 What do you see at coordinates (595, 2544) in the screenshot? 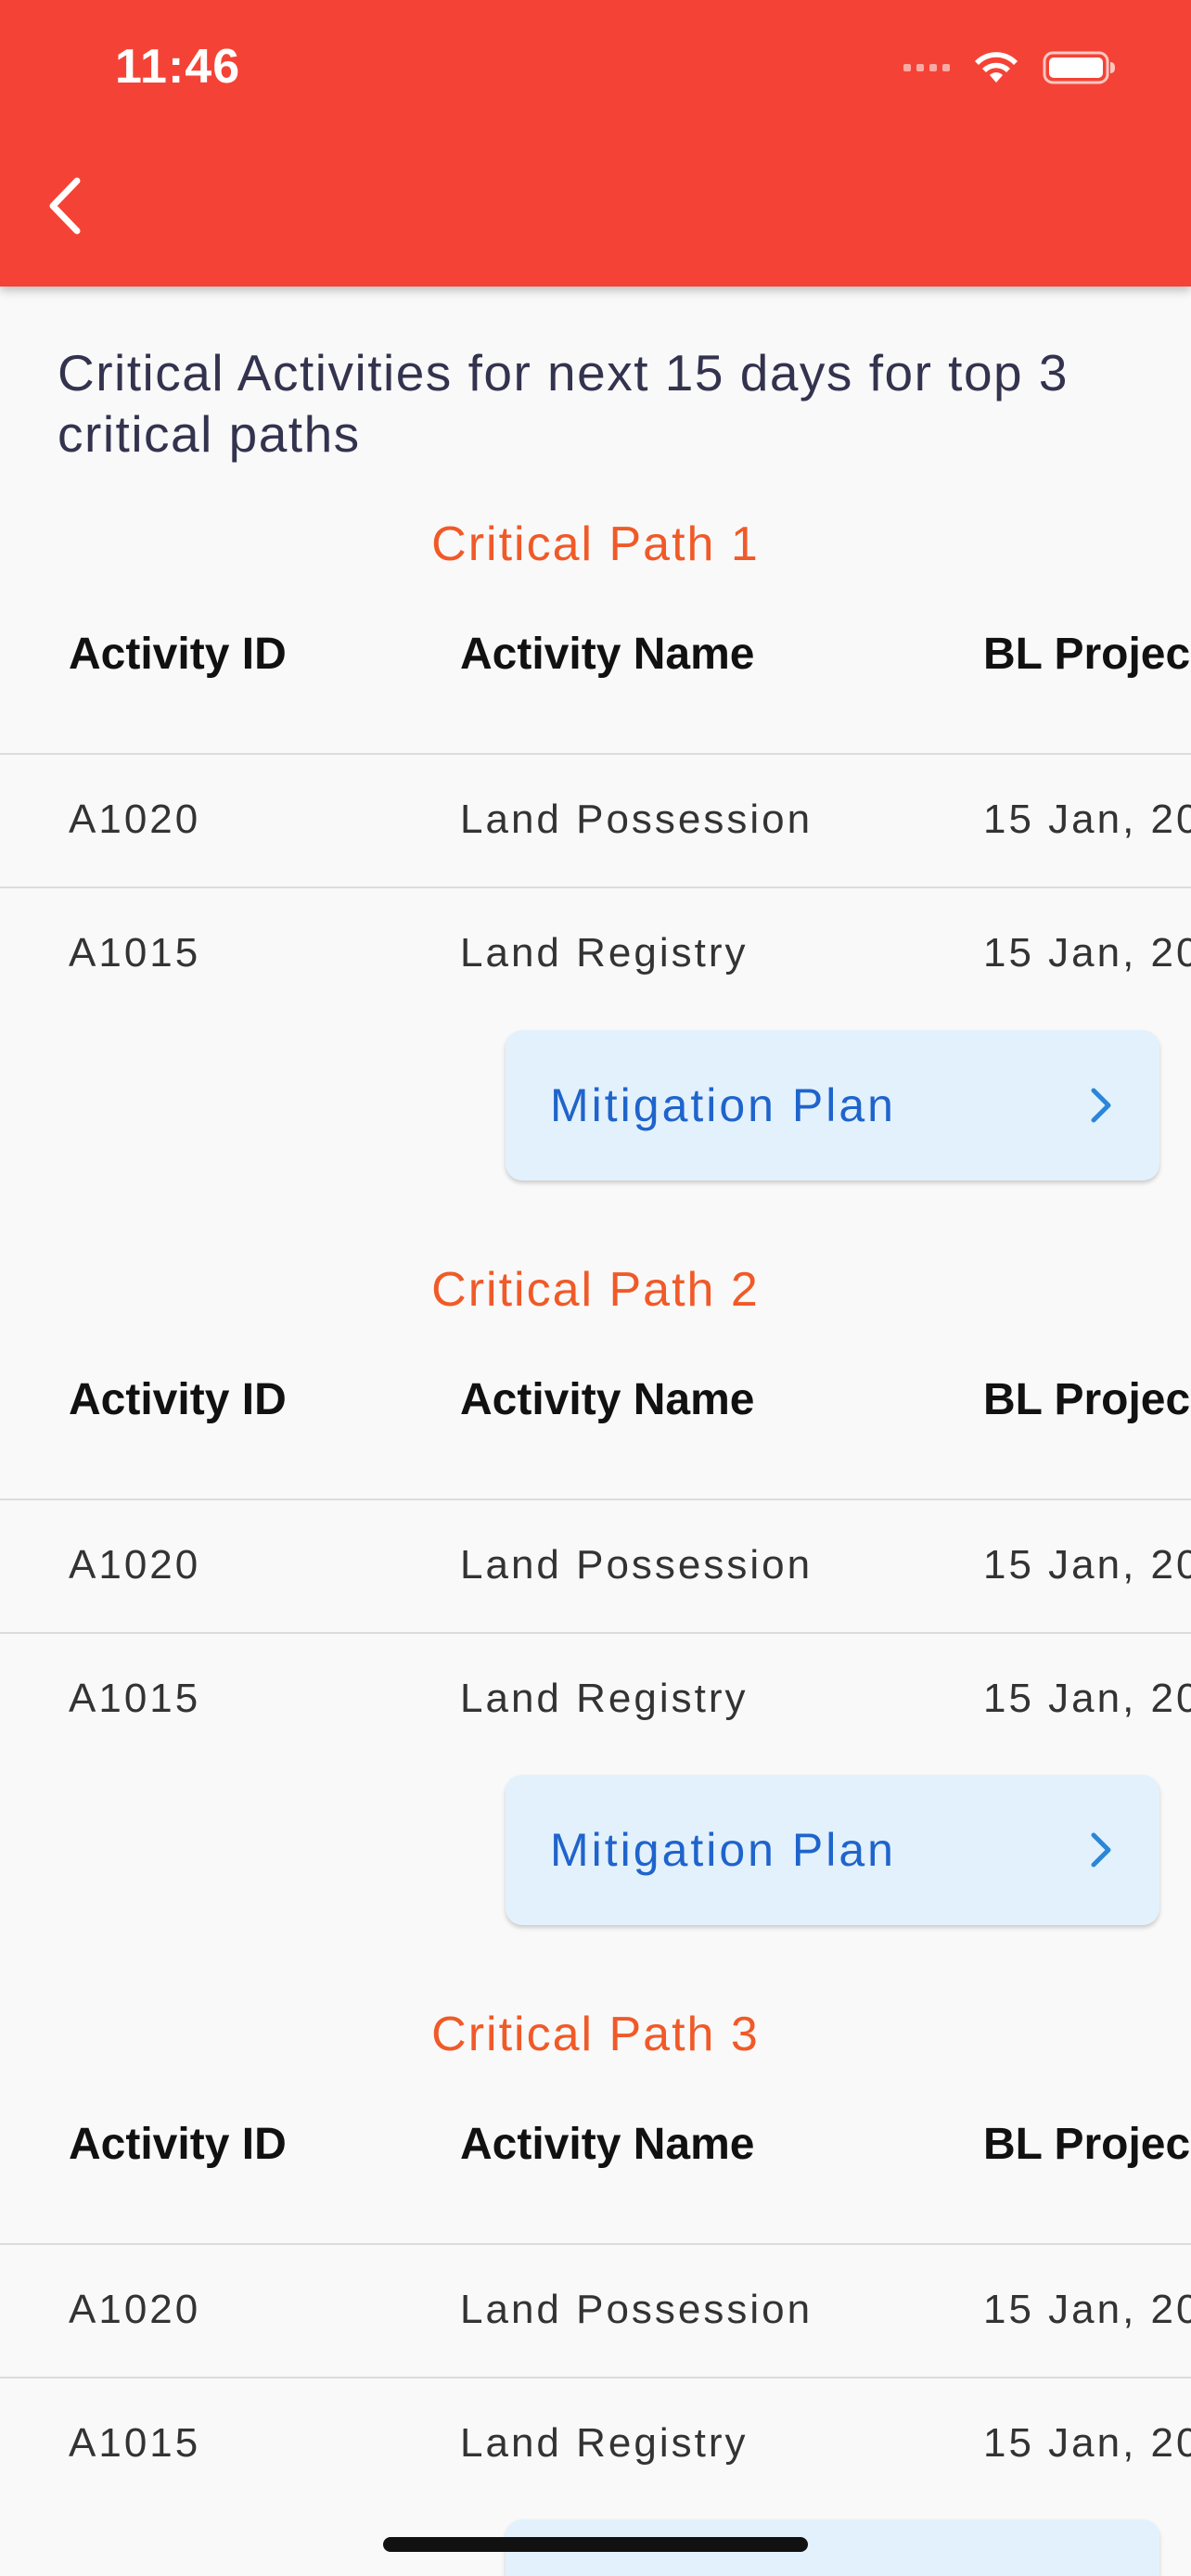
I see `home-indicator` at bounding box center [595, 2544].